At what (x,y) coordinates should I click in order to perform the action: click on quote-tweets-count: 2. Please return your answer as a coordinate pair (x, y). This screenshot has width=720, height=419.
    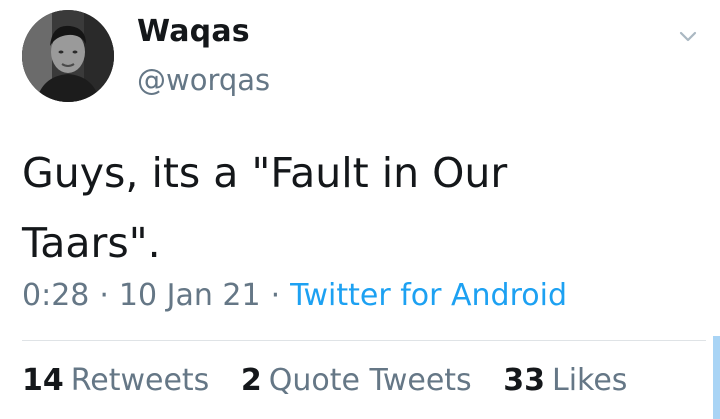
    Looking at the image, I should click on (251, 380).